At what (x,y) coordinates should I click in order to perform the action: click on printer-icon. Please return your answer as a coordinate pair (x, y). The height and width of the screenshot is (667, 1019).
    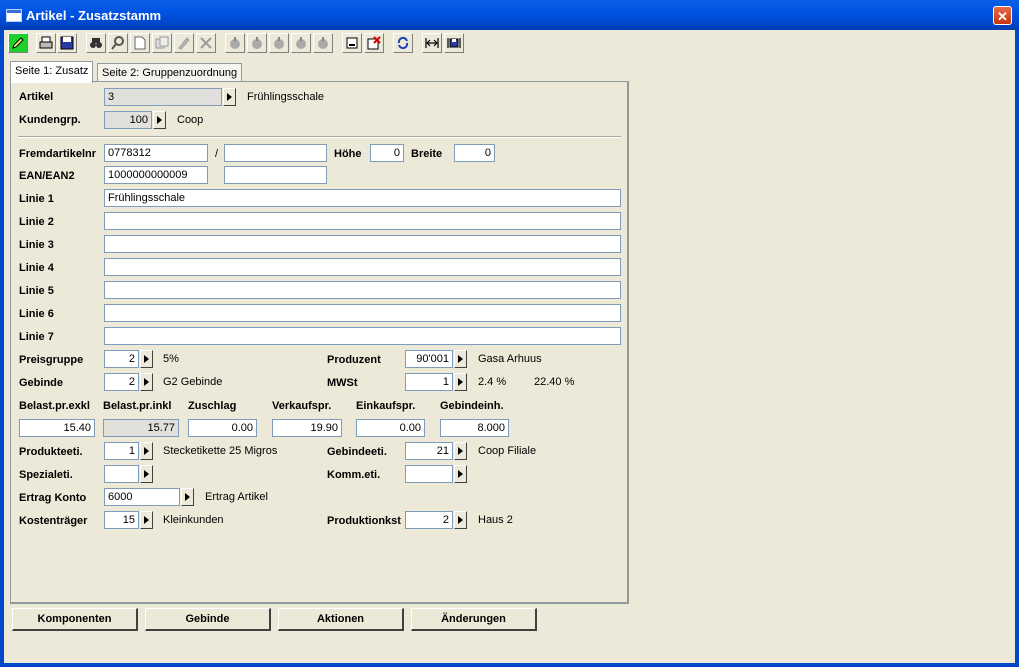
    Looking at the image, I should click on (46, 43).